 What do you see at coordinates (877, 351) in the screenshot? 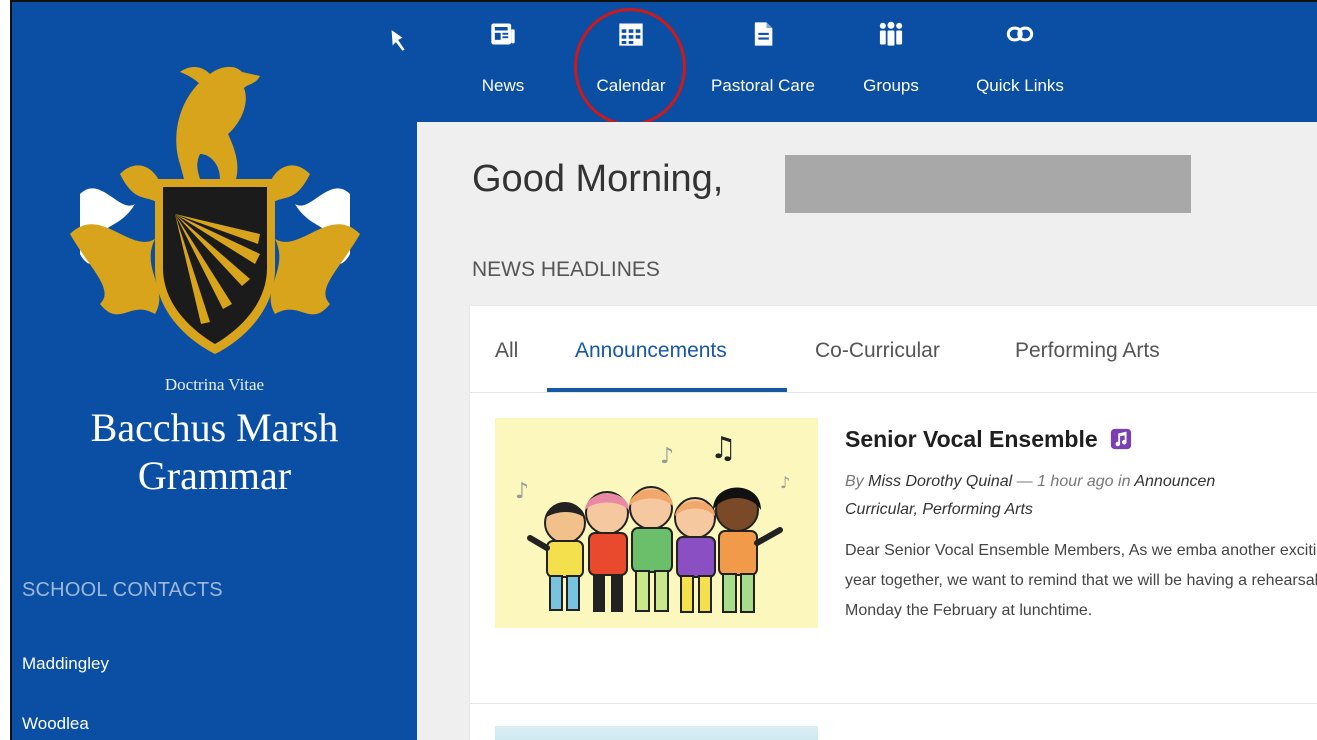
I see `tab-co-curricular: Co-Curricular` at bounding box center [877, 351].